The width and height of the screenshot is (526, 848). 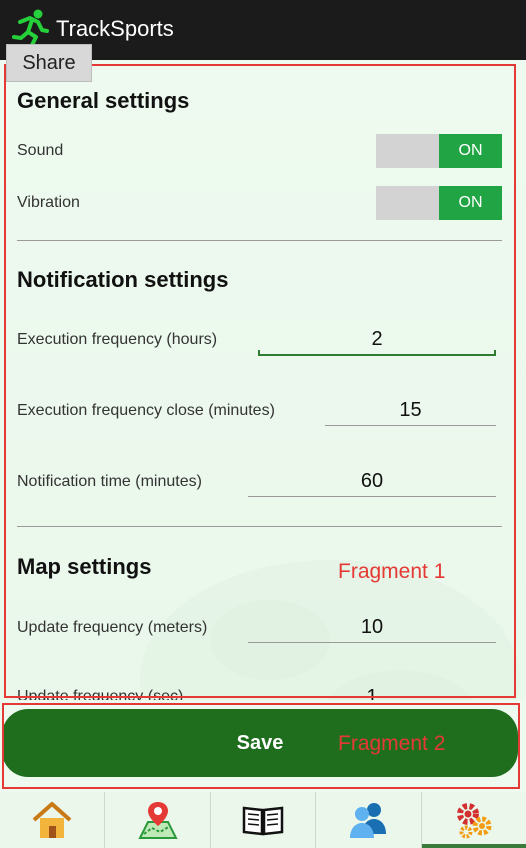 I want to click on notification-settings-title: Notification settings, so click(x=123, y=279).